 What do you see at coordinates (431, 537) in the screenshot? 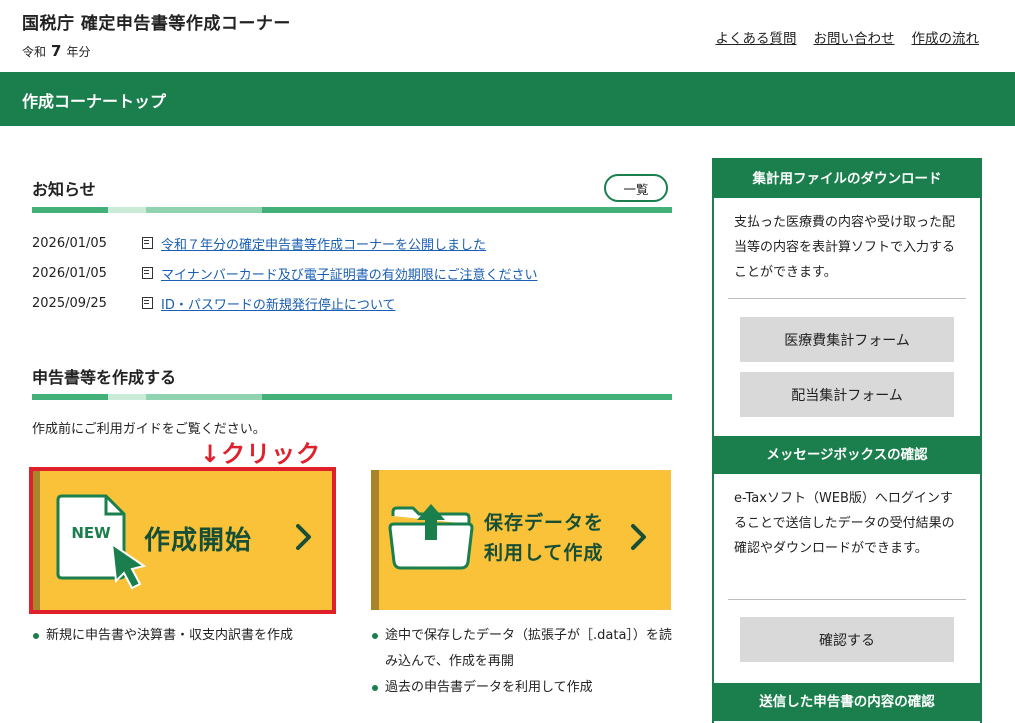
I see `folder-upload-icon` at bounding box center [431, 537].